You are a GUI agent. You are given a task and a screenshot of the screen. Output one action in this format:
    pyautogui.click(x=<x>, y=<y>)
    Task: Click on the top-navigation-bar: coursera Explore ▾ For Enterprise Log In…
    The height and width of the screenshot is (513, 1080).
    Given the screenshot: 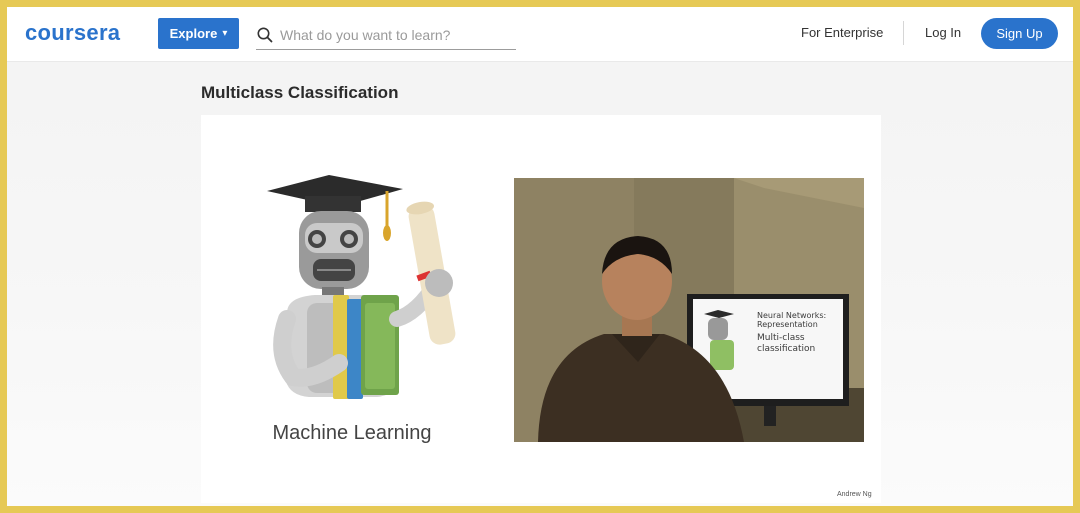 What is the action you would take?
    pyautogui.click(x=540, y=34)
    